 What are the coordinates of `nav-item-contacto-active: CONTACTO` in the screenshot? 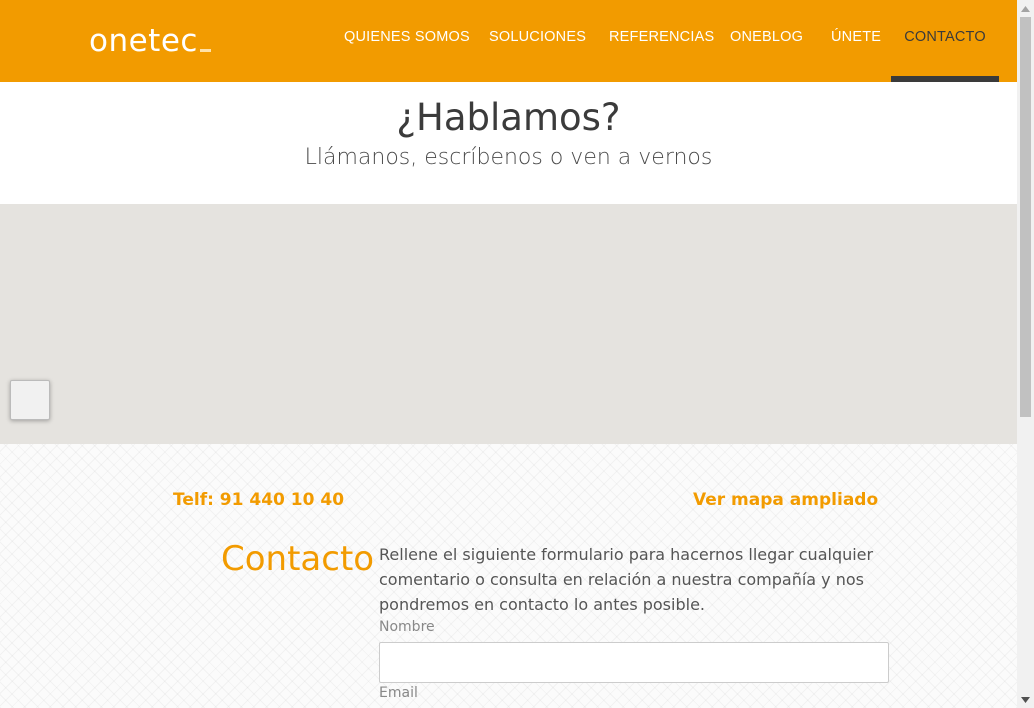 It's located at (945, 41).